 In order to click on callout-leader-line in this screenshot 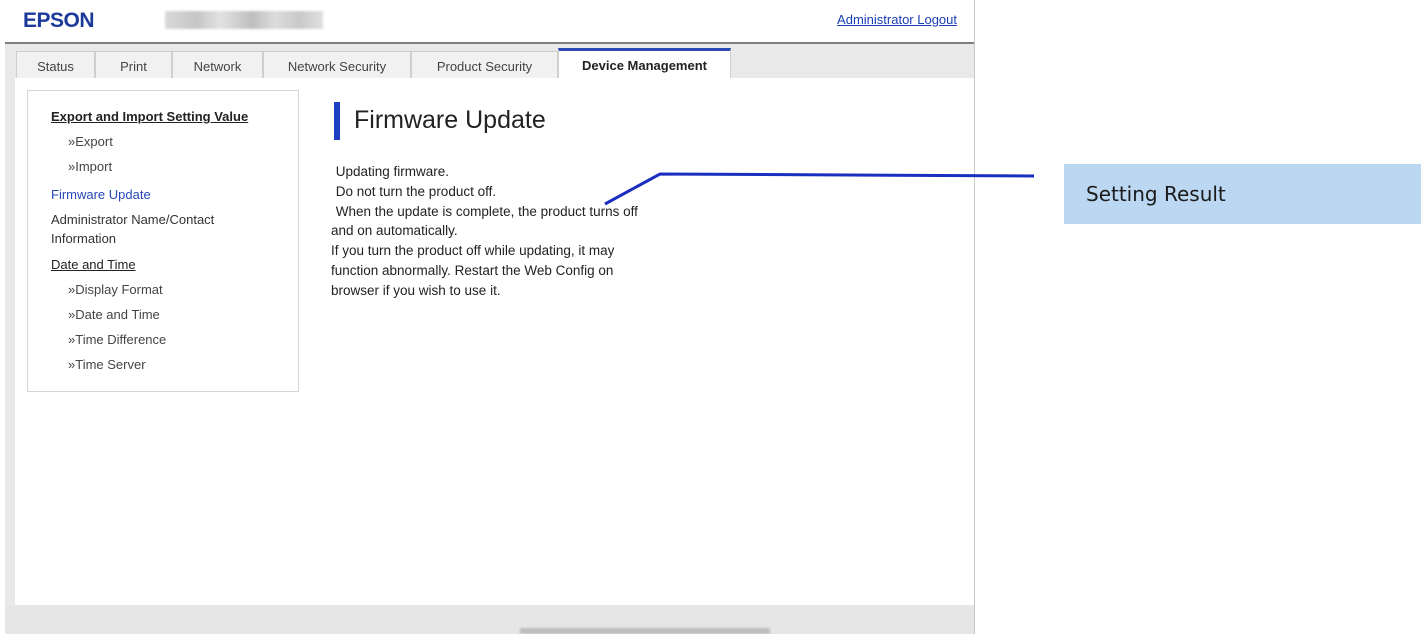, I will do `click(819, 189)`.